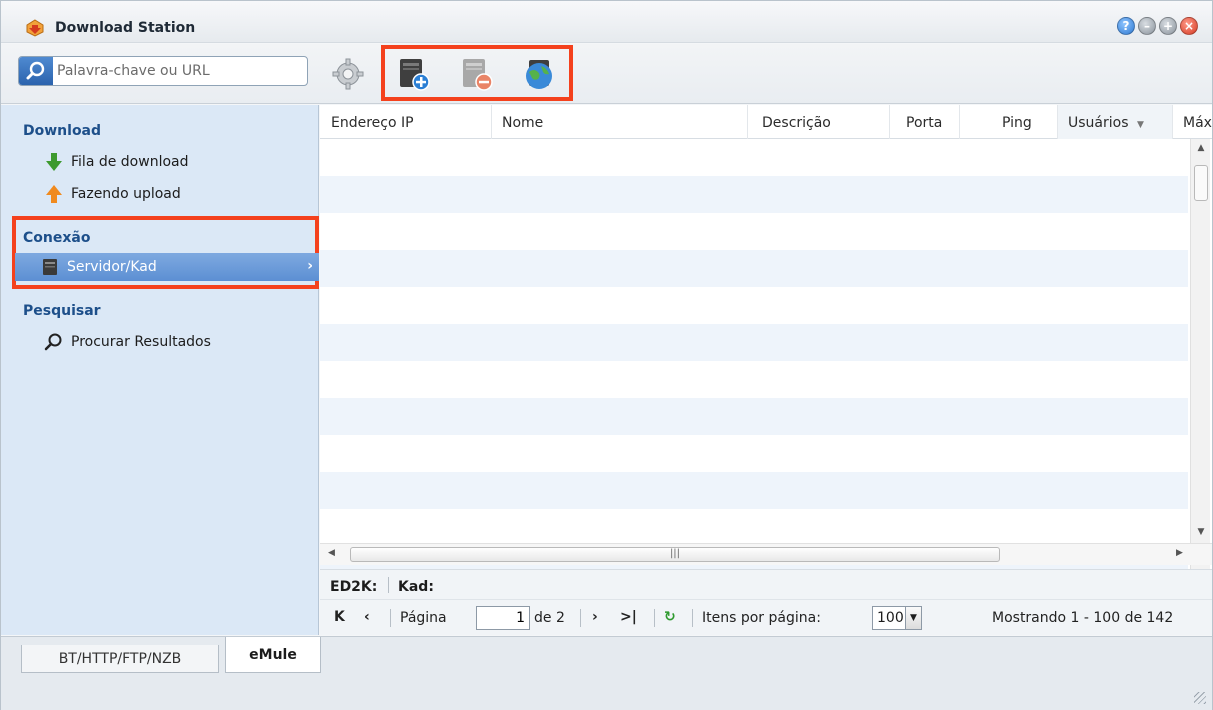  I want to click on sidebar-item-uploading: Fazendo upload, so click(112, 194).